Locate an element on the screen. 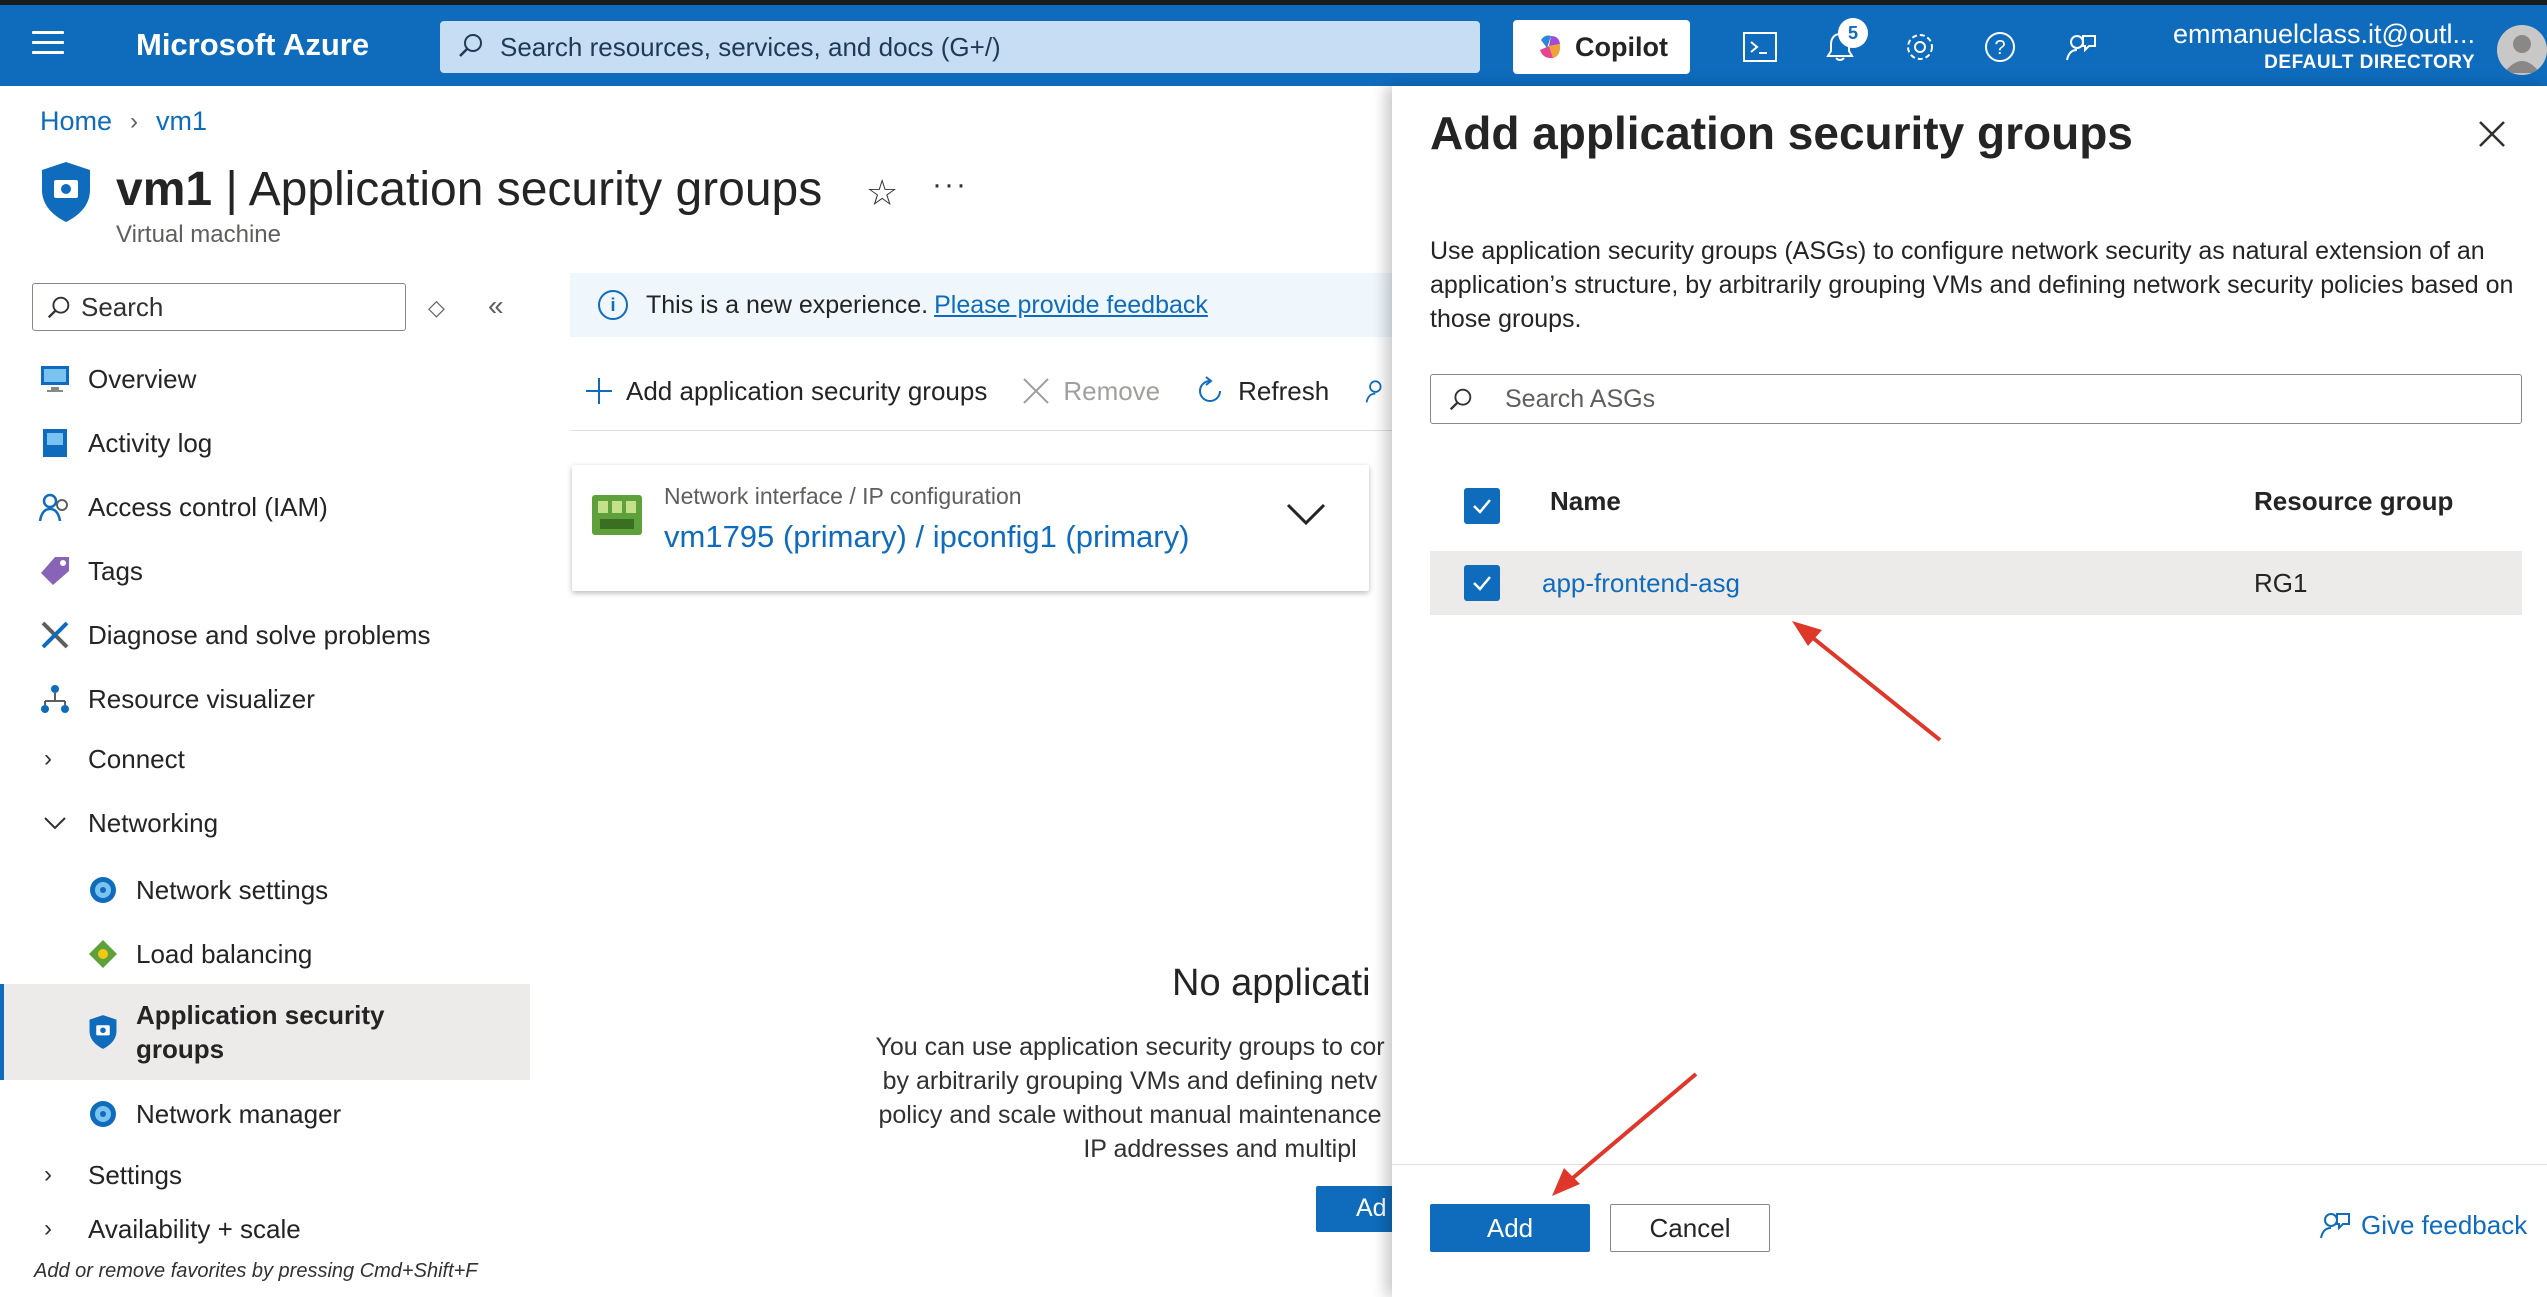  remove-toolbar-button: Remove is located at coordinates (1090, 391).